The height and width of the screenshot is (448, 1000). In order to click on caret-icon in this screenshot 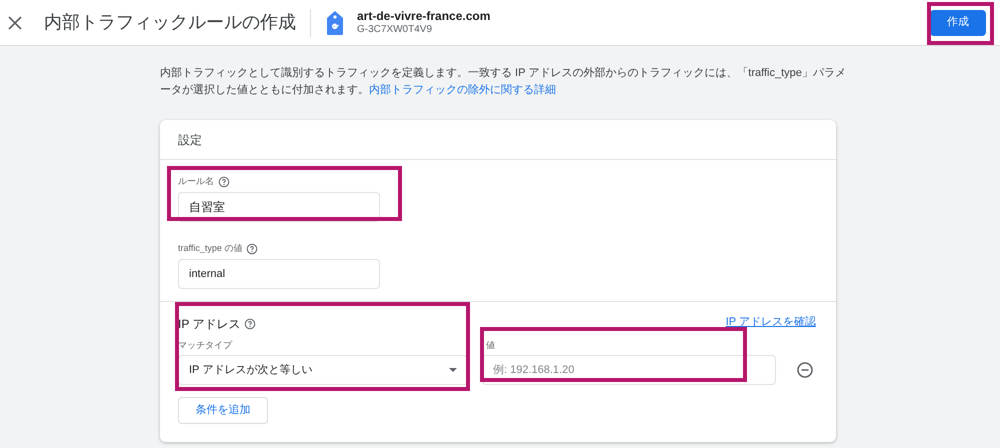, I will do `click(453, 370)`.